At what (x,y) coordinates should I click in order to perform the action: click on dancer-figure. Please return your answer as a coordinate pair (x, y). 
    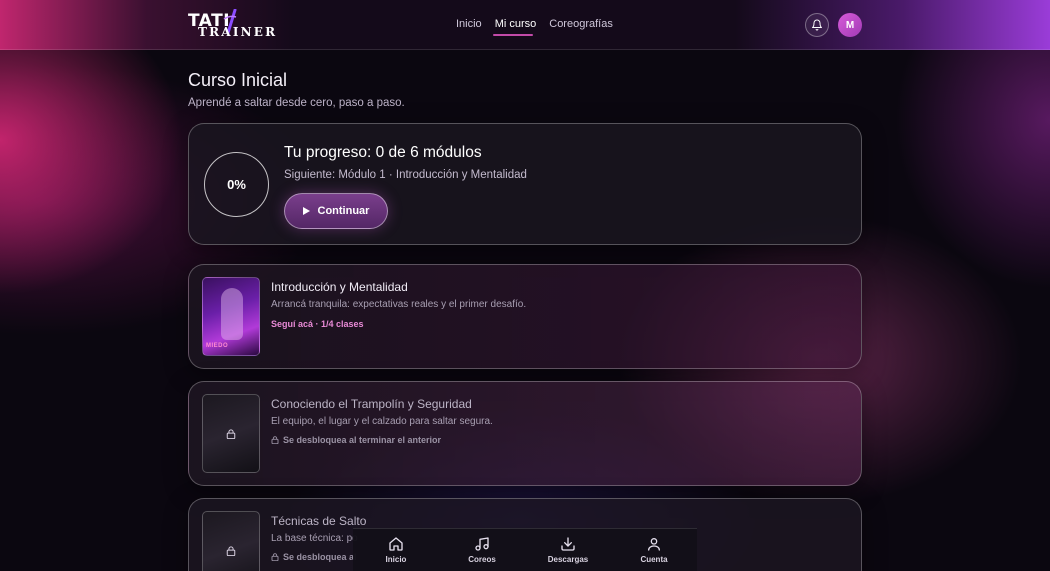
    Looking at the image, I should click on (232, 314).